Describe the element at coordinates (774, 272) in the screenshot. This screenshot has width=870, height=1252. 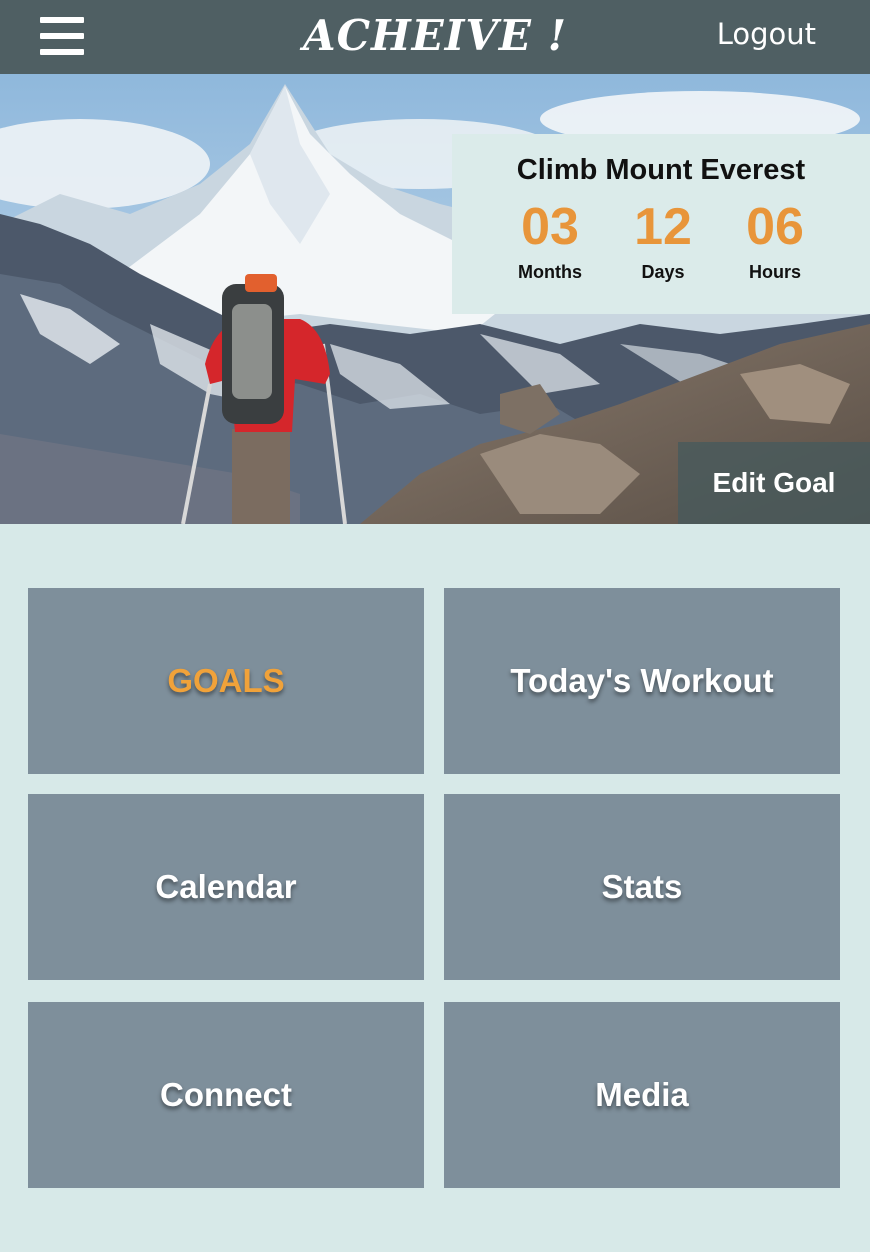
I see `countdown-hours-label: Hours` at that location.